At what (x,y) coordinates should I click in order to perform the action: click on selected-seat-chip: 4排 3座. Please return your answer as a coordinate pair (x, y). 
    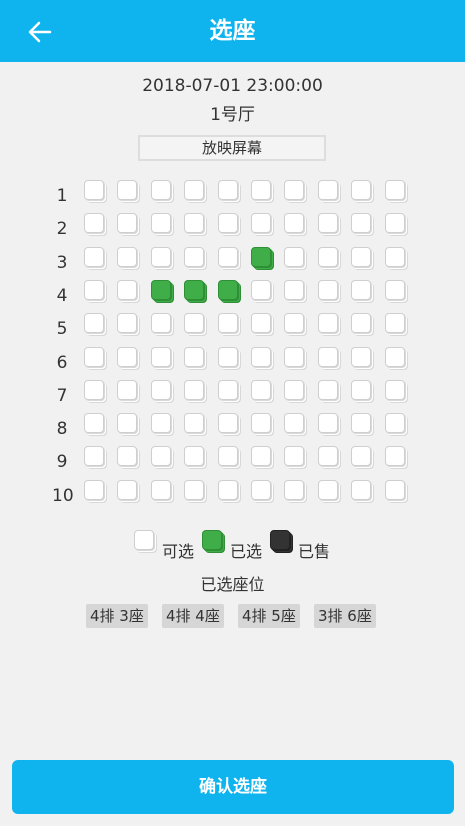
    Looking at the image, I should click on (117, 616).